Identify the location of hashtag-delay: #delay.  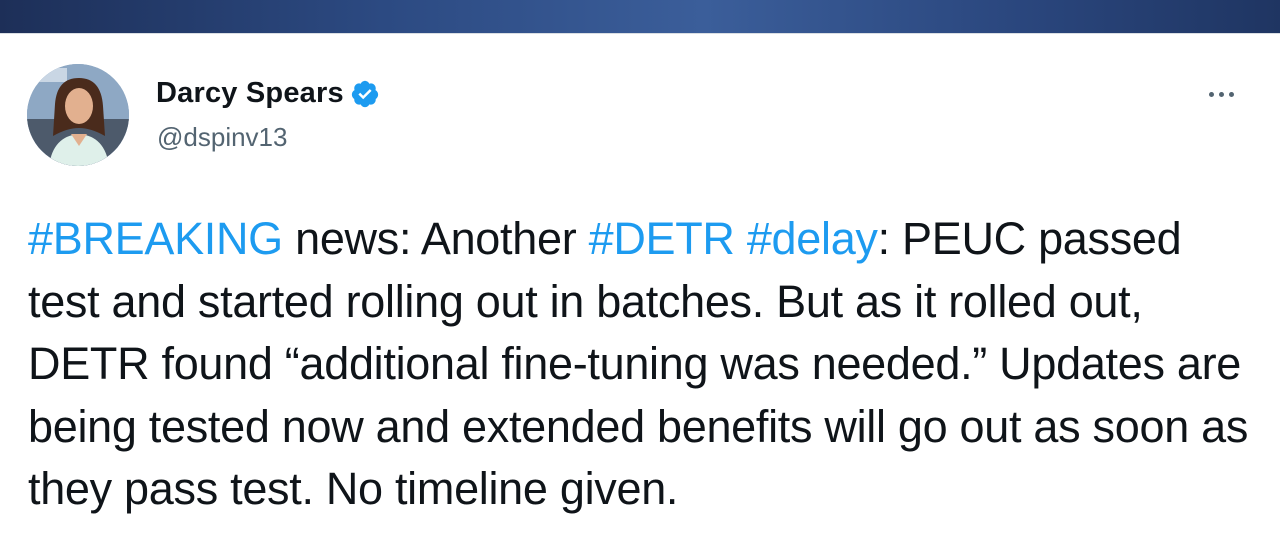
(812, 238).